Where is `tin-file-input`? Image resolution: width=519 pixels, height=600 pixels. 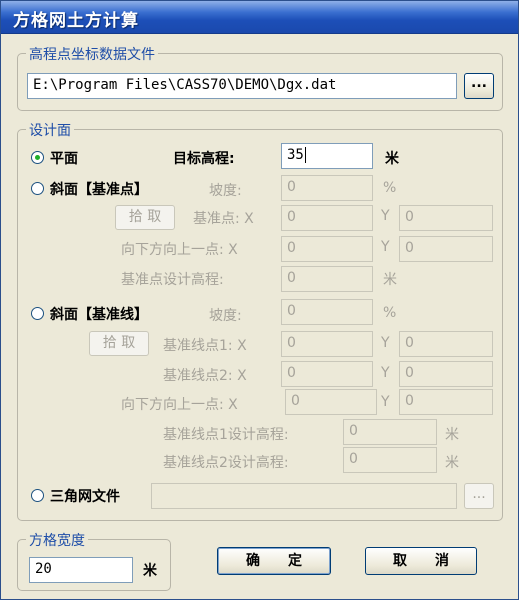 tin-file-input is located at coordinates (304, 496).